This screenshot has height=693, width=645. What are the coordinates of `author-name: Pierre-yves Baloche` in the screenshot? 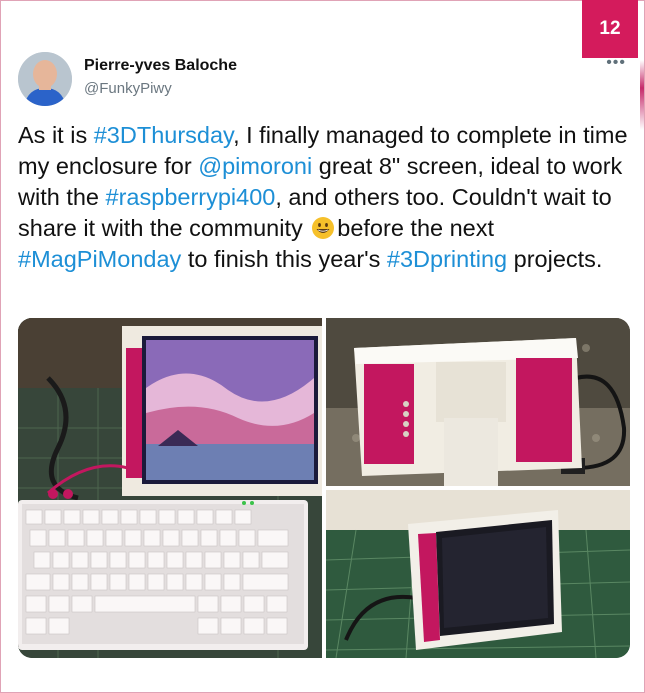 It's located at (160, 66).